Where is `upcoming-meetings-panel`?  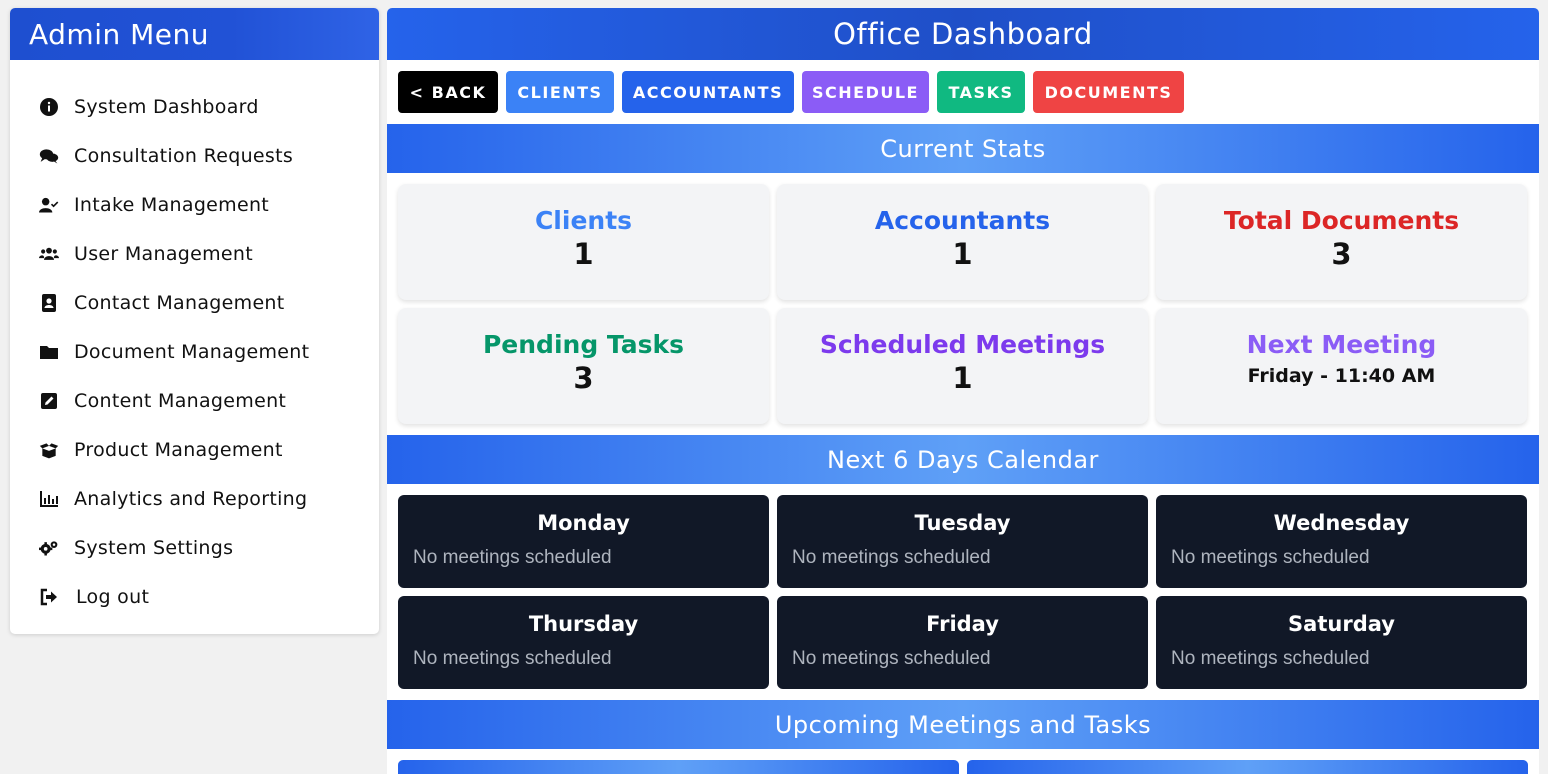 upcoming-meetings-panel is located at coordinates (678, 767).